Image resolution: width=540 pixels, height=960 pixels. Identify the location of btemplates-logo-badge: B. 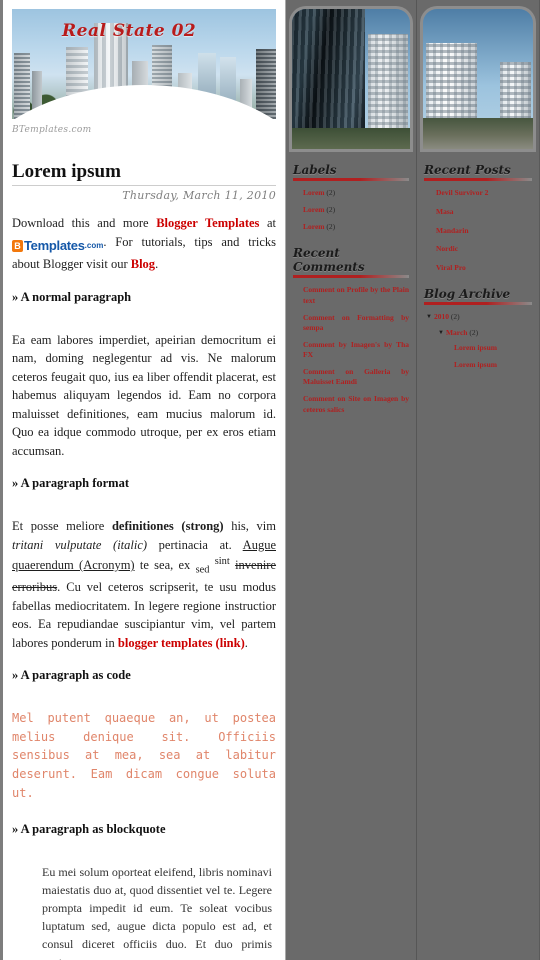
(17, 245).